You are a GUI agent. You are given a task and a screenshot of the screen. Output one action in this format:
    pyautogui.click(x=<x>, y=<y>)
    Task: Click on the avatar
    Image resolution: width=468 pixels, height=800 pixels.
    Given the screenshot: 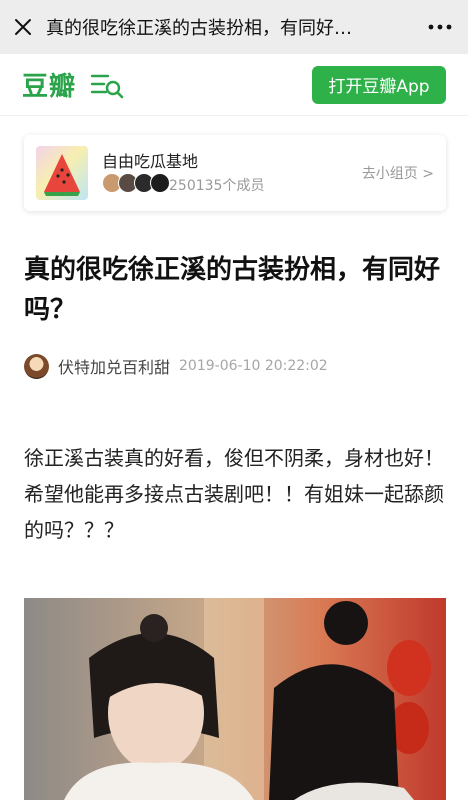 What is the action you would take?
    pyautogui.click(x=160, y=183)
    